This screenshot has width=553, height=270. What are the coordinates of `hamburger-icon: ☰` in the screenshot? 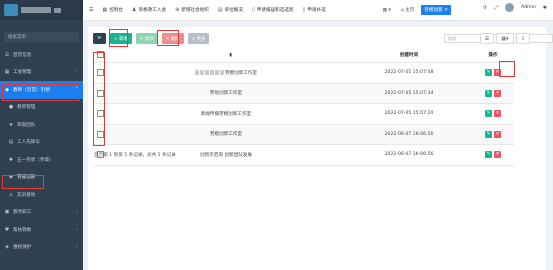 It's located at (91, 10).